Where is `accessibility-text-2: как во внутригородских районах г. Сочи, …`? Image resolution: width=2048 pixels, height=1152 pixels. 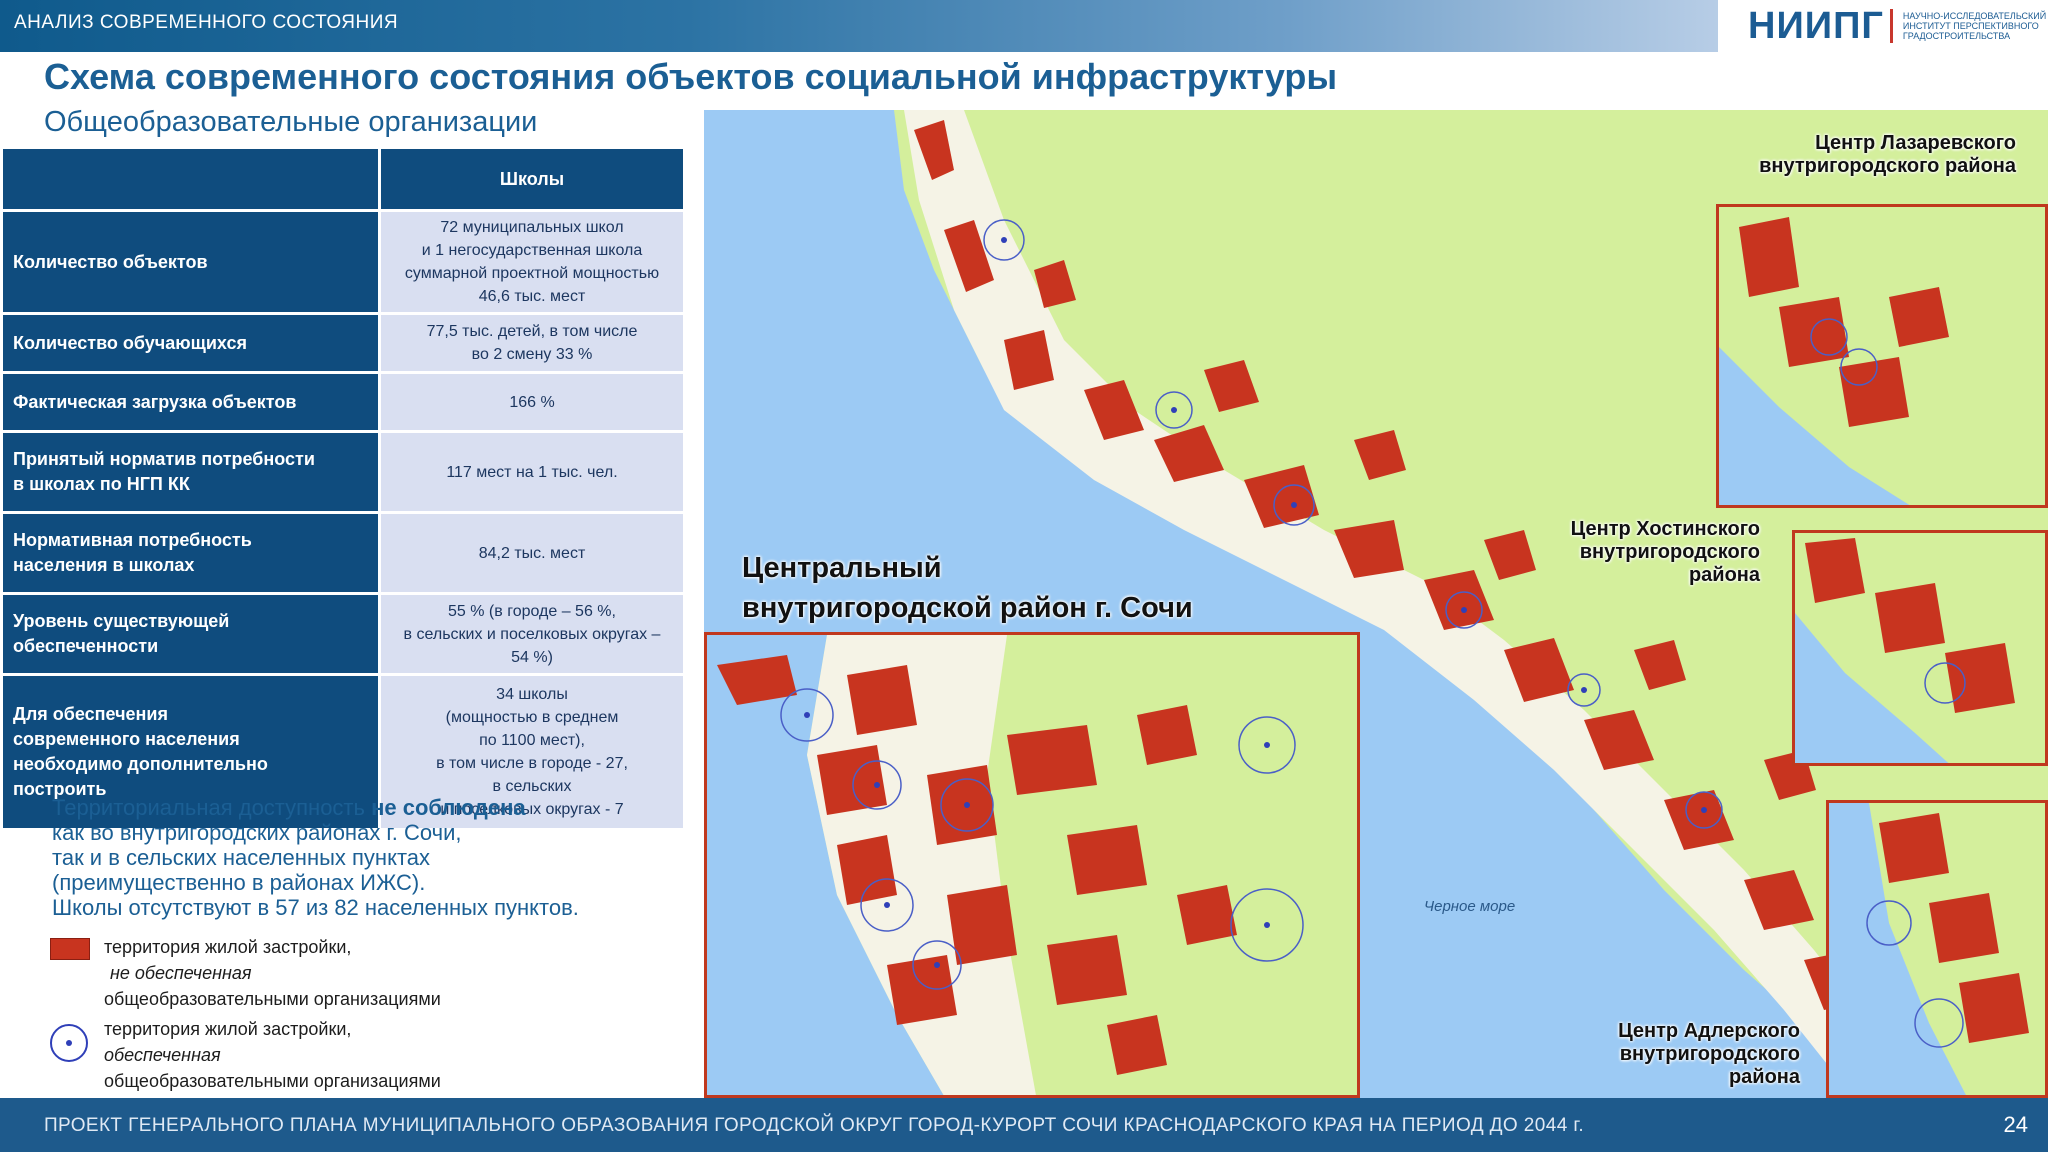
accessibility-text-2: как во внутригородских районах г. Сочи, … is located at coordinates (315, 870).